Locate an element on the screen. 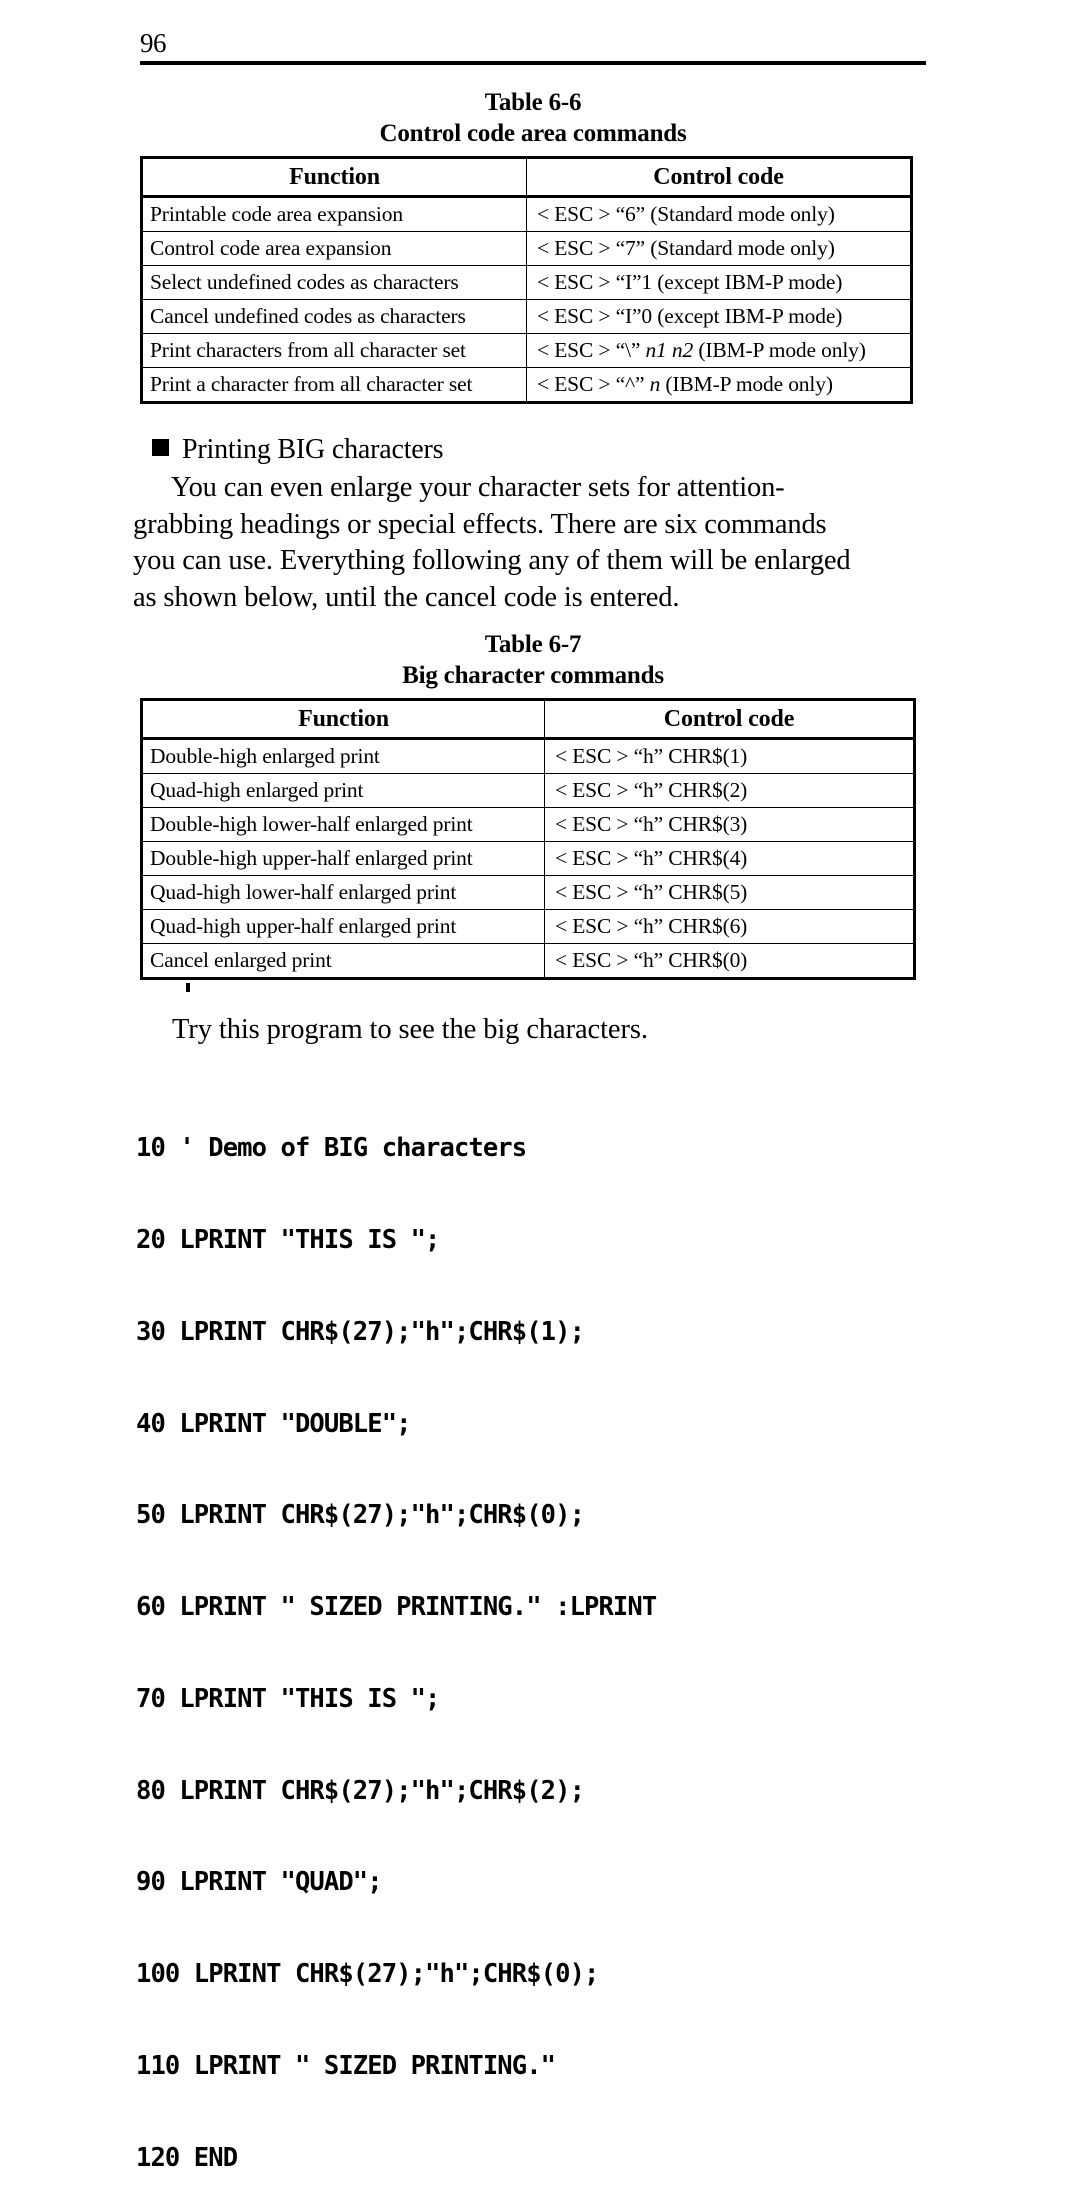 The width and height of the screenshot is (1080, 2204). code-line: 10 ' Demo of BIG characters is located at coordinates (331, 1148).